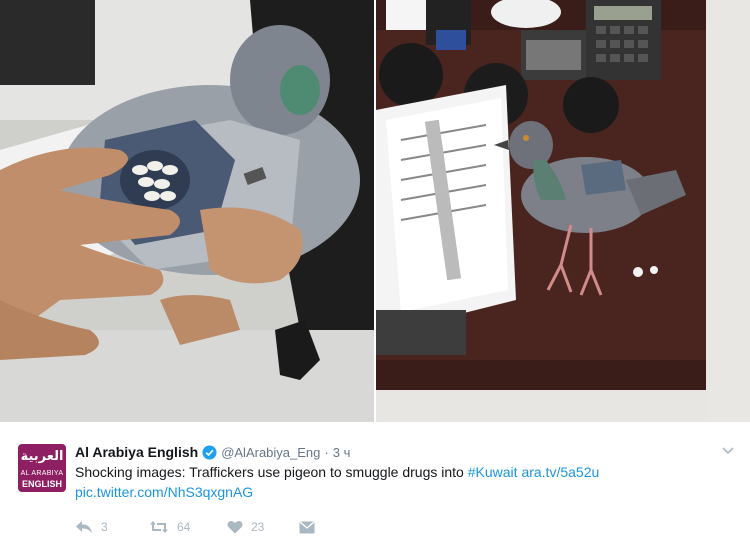  What do you see at coordinates (560, 472) in the screenshot?
I see `url-link: ara.tv/5a52u` at bounding box center [560, 472].